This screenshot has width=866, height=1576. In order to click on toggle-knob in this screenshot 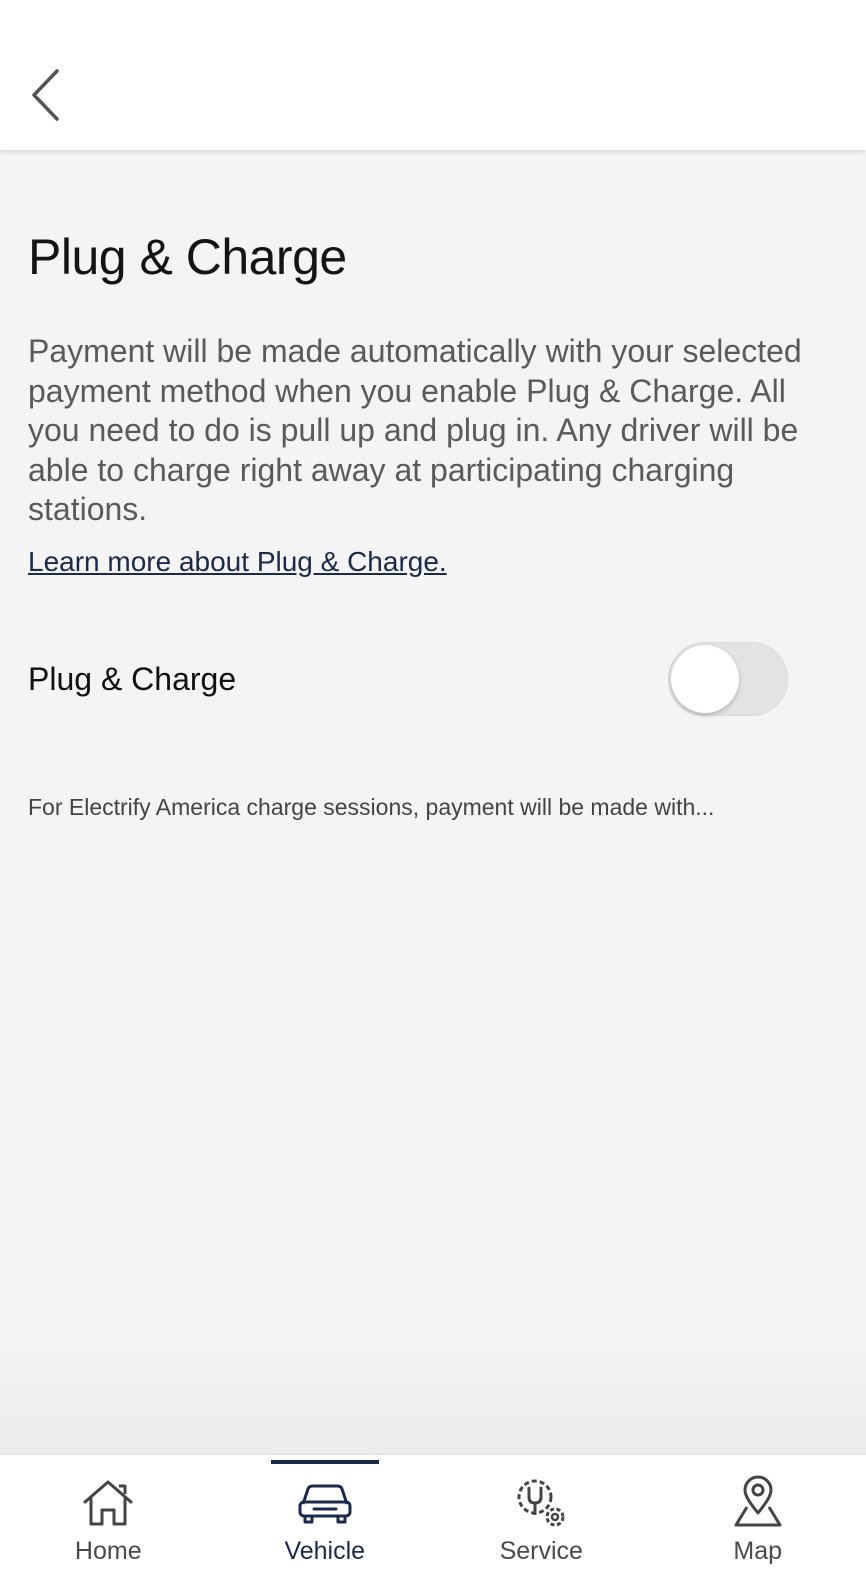, I will do `click(705, 679)`.